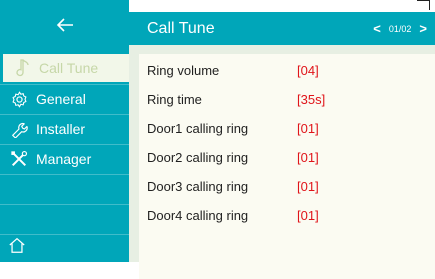  What do you see at coordinates (19, 159) in the screenshot?
I see `tools-icon` at bounding box center [19, 159].